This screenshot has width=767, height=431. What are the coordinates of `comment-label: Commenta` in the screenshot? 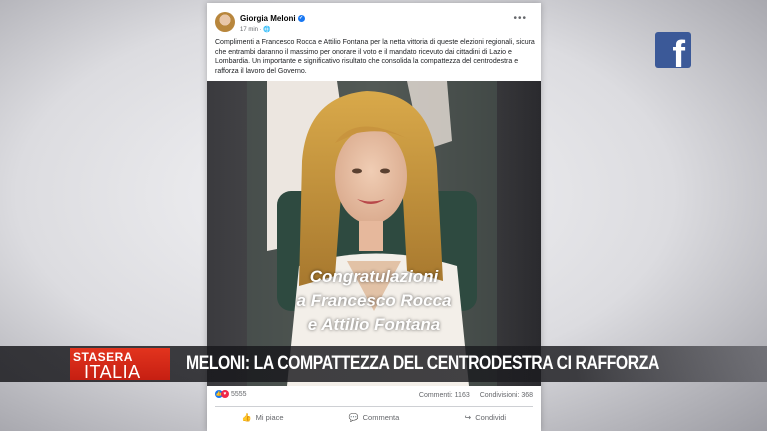 It's located at (381, 417).